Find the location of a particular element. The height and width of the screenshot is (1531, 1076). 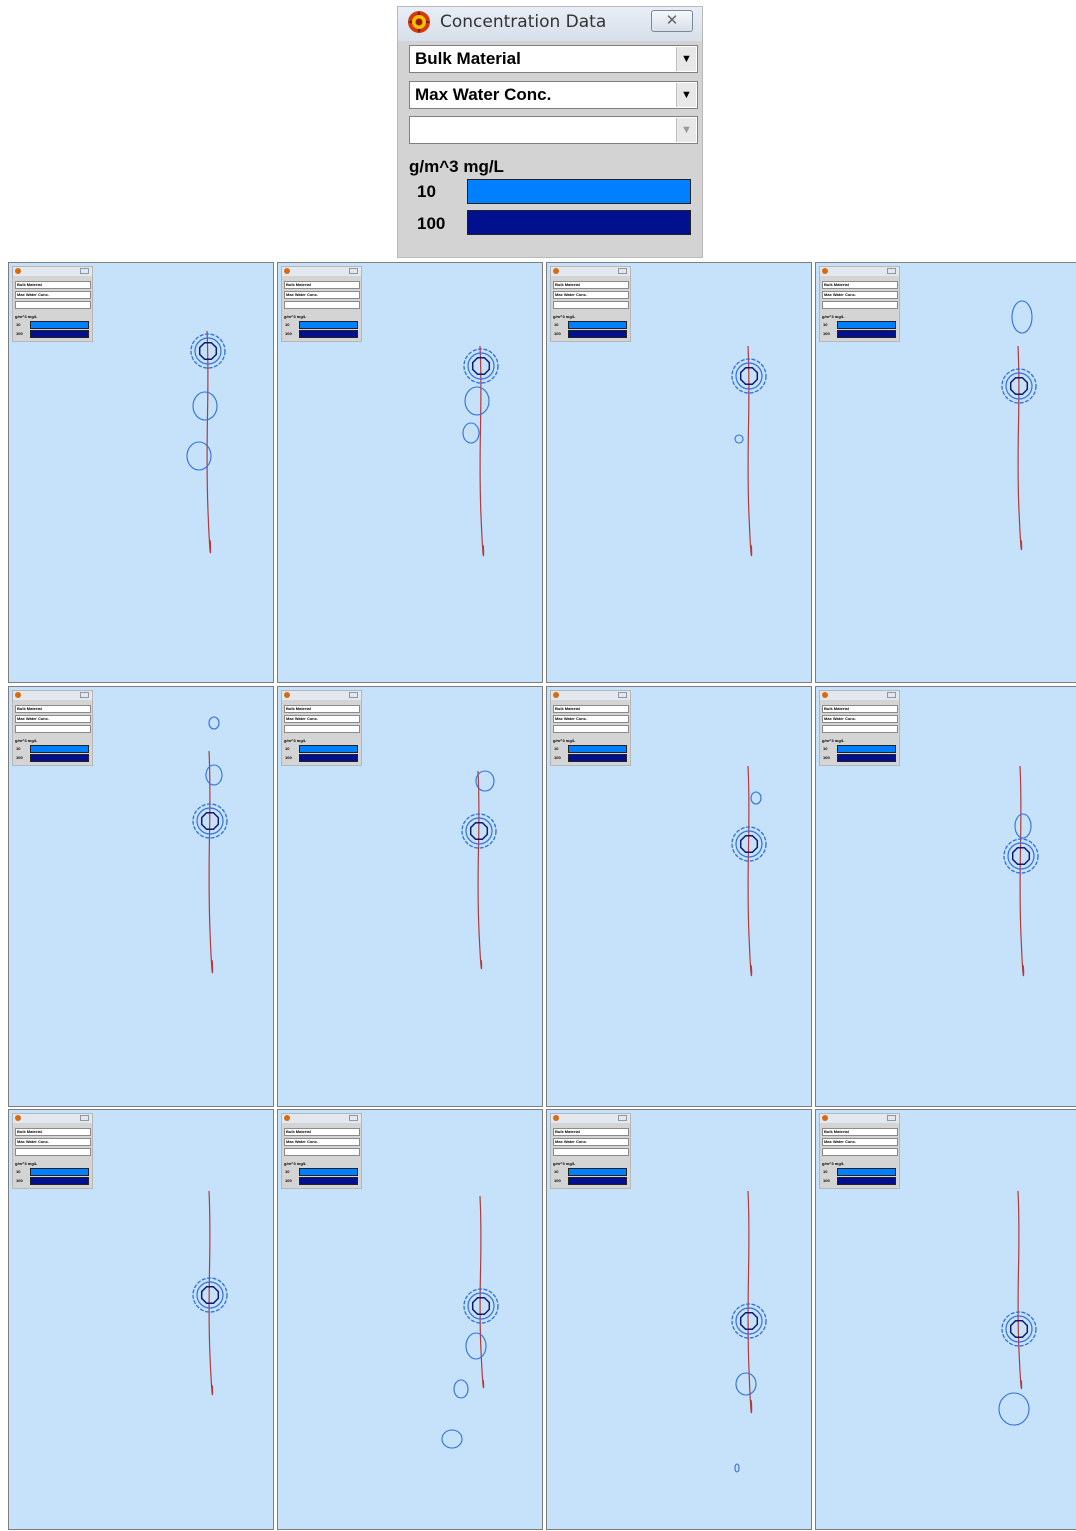

material-dropdown-value: Bulk Material is located at coordinates (468, 58).